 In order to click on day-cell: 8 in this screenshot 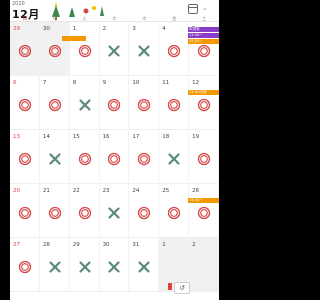, I will do `click(85, 103)`.